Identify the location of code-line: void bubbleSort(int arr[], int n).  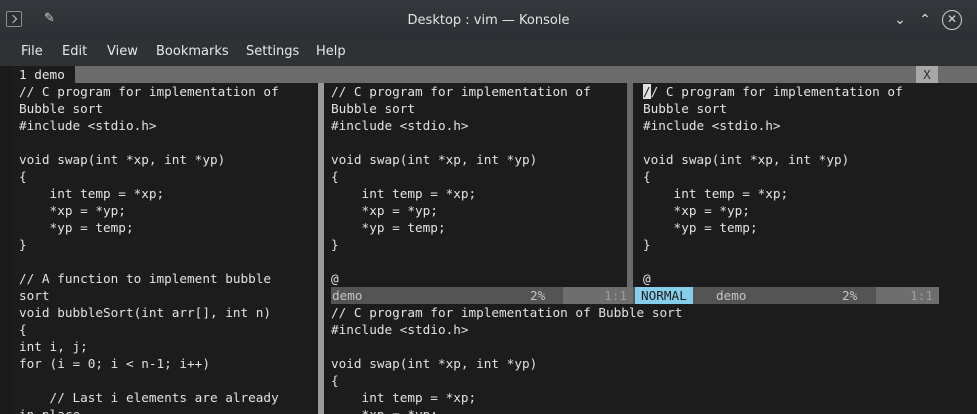
(145, 312).